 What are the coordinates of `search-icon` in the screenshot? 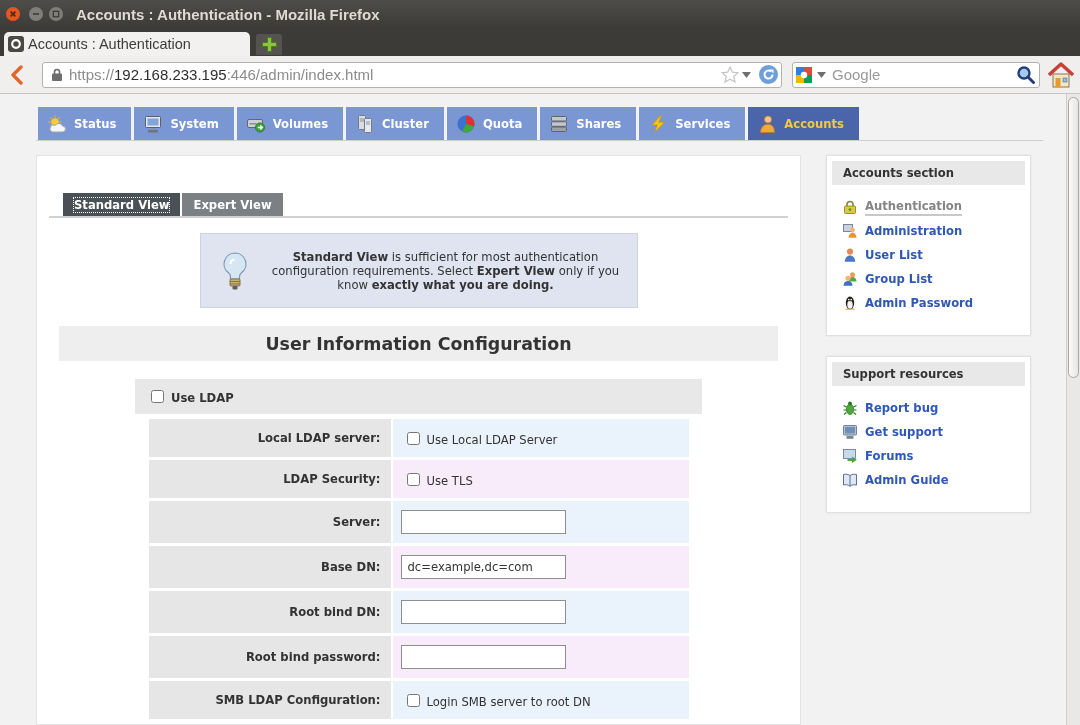 It's located at (1026, 74).